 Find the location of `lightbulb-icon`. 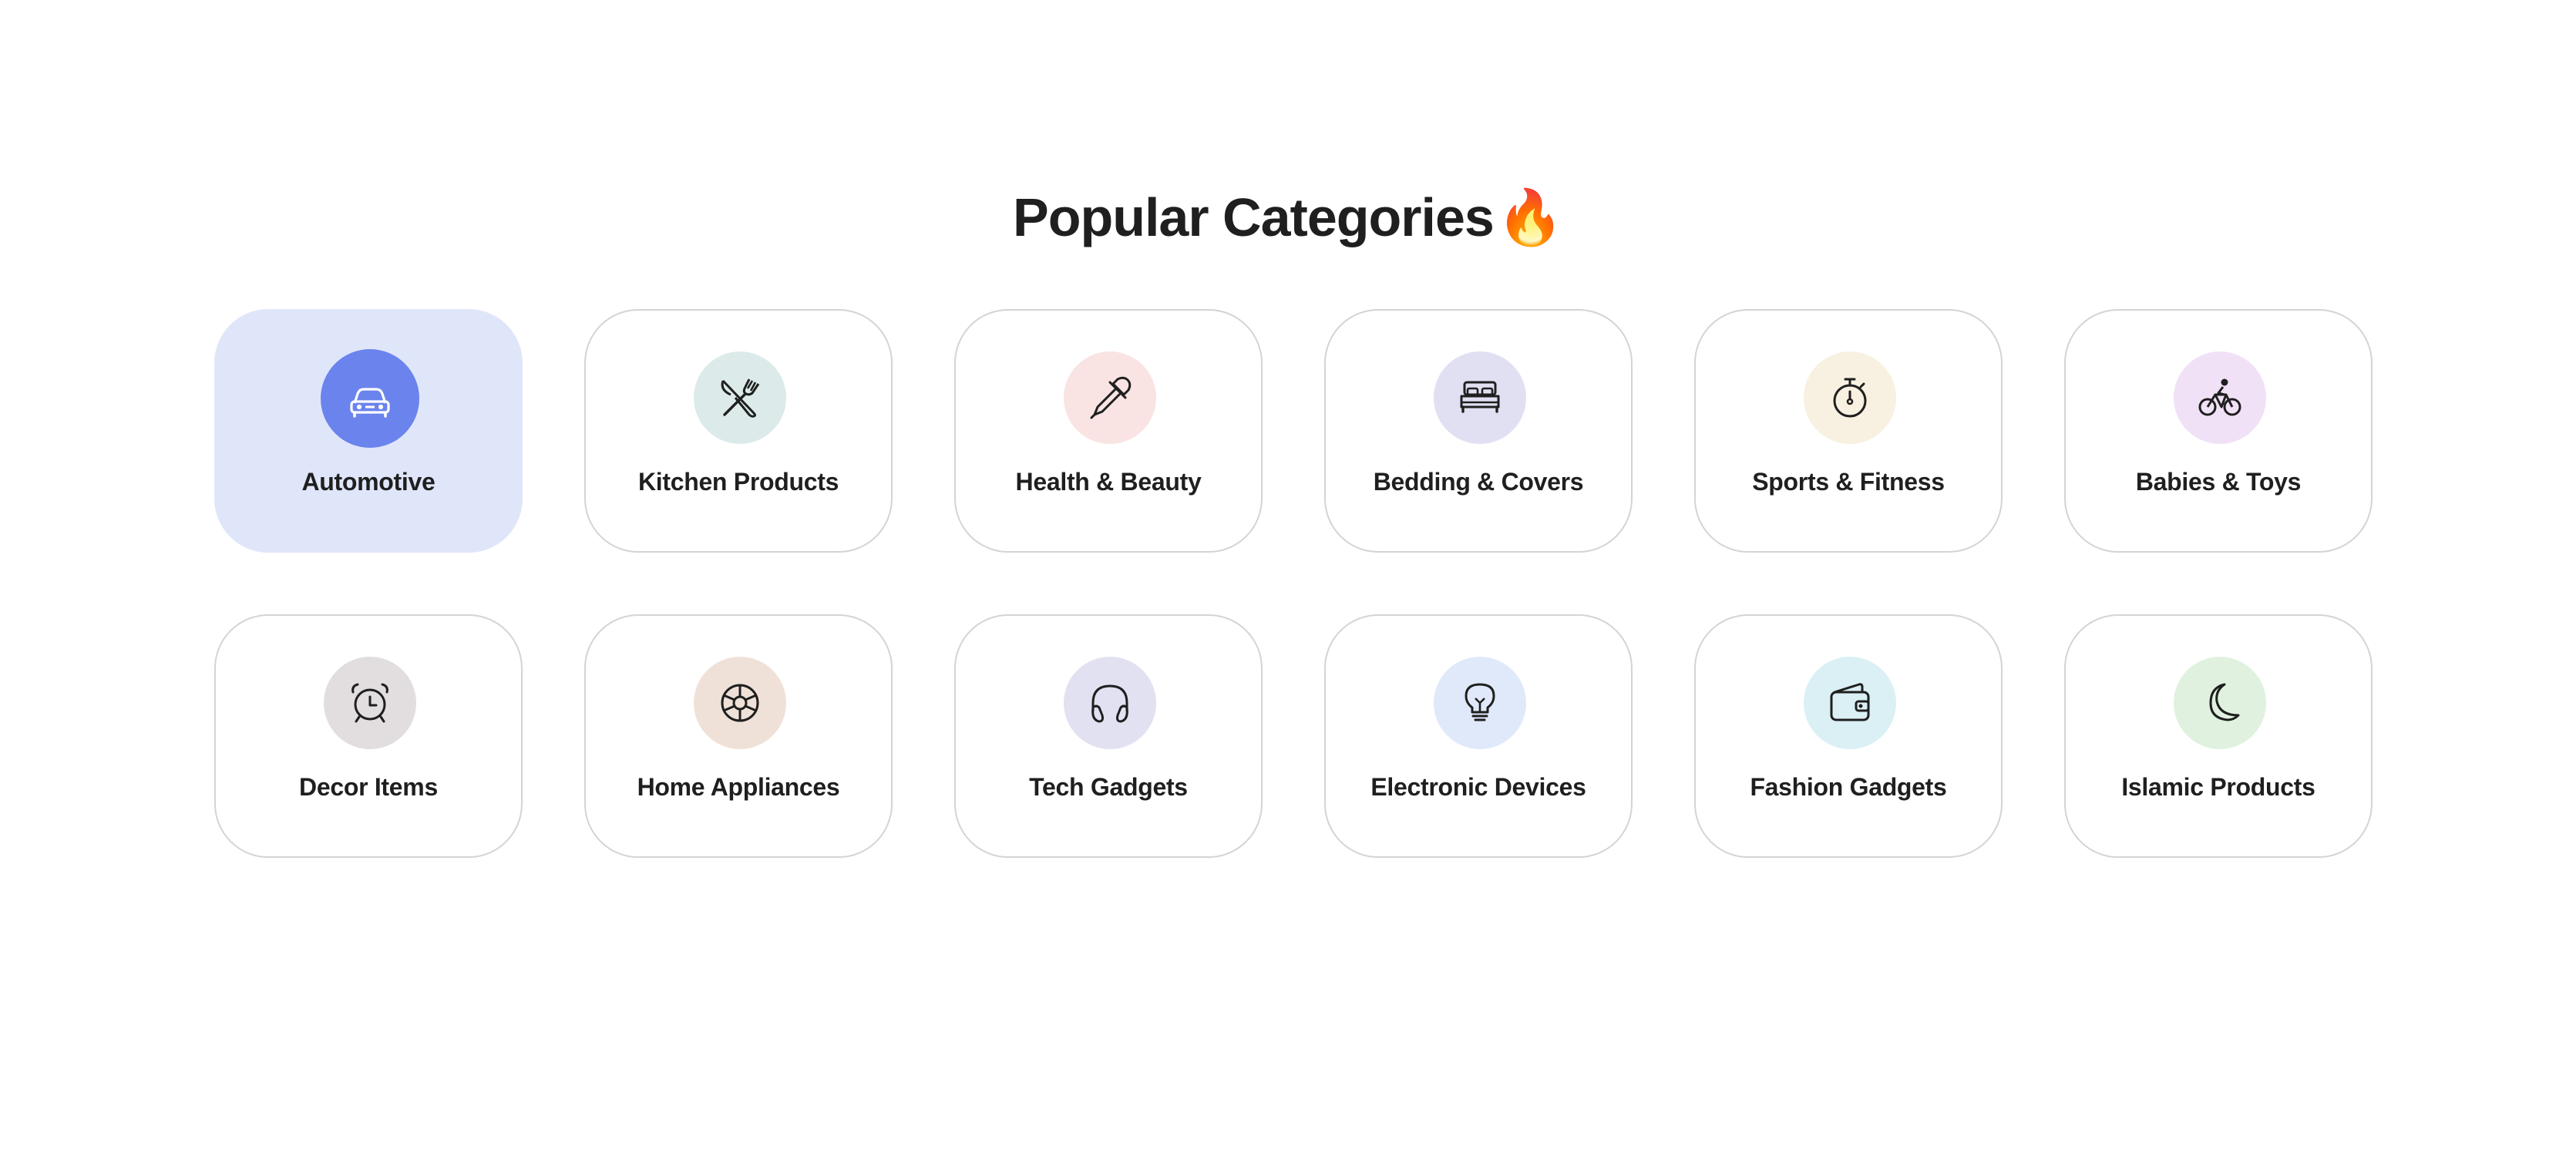

lightbulb-icon is located at coordinates (1480, 703).